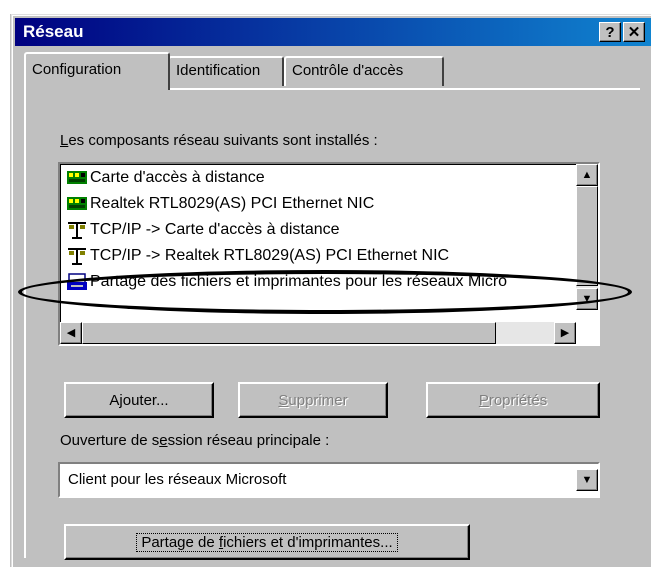 The height and width of the screenshot is (567, 655). I want to click on vertical-scroll-thumb, so click(587, 236).